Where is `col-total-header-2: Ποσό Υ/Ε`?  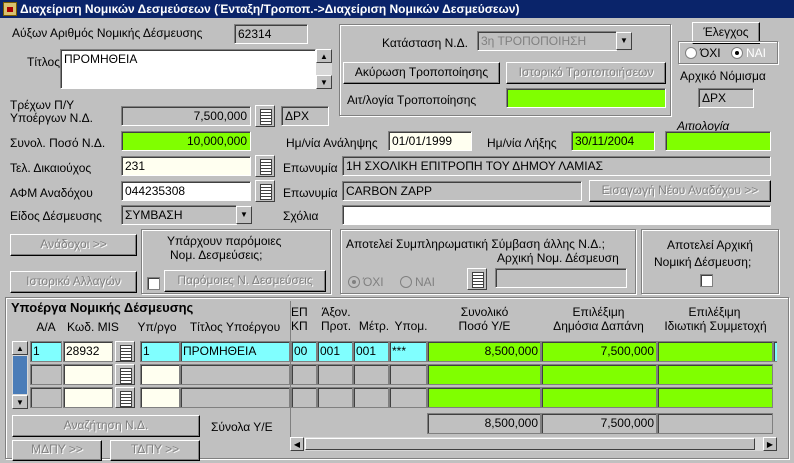
col-total-header-2: Ποσό Υ/Ε is located at coordinates (484, 326).